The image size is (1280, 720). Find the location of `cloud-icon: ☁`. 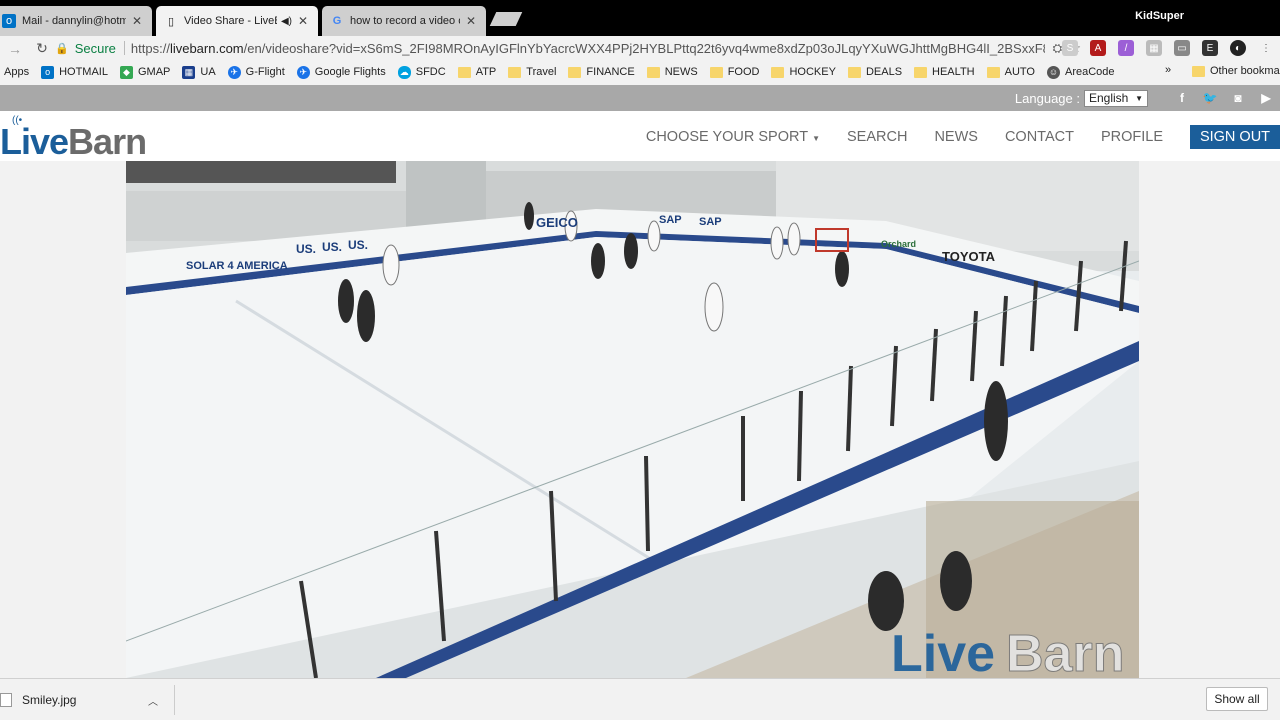

cloud-icon: ☁ is located at coordinates (404, 72).